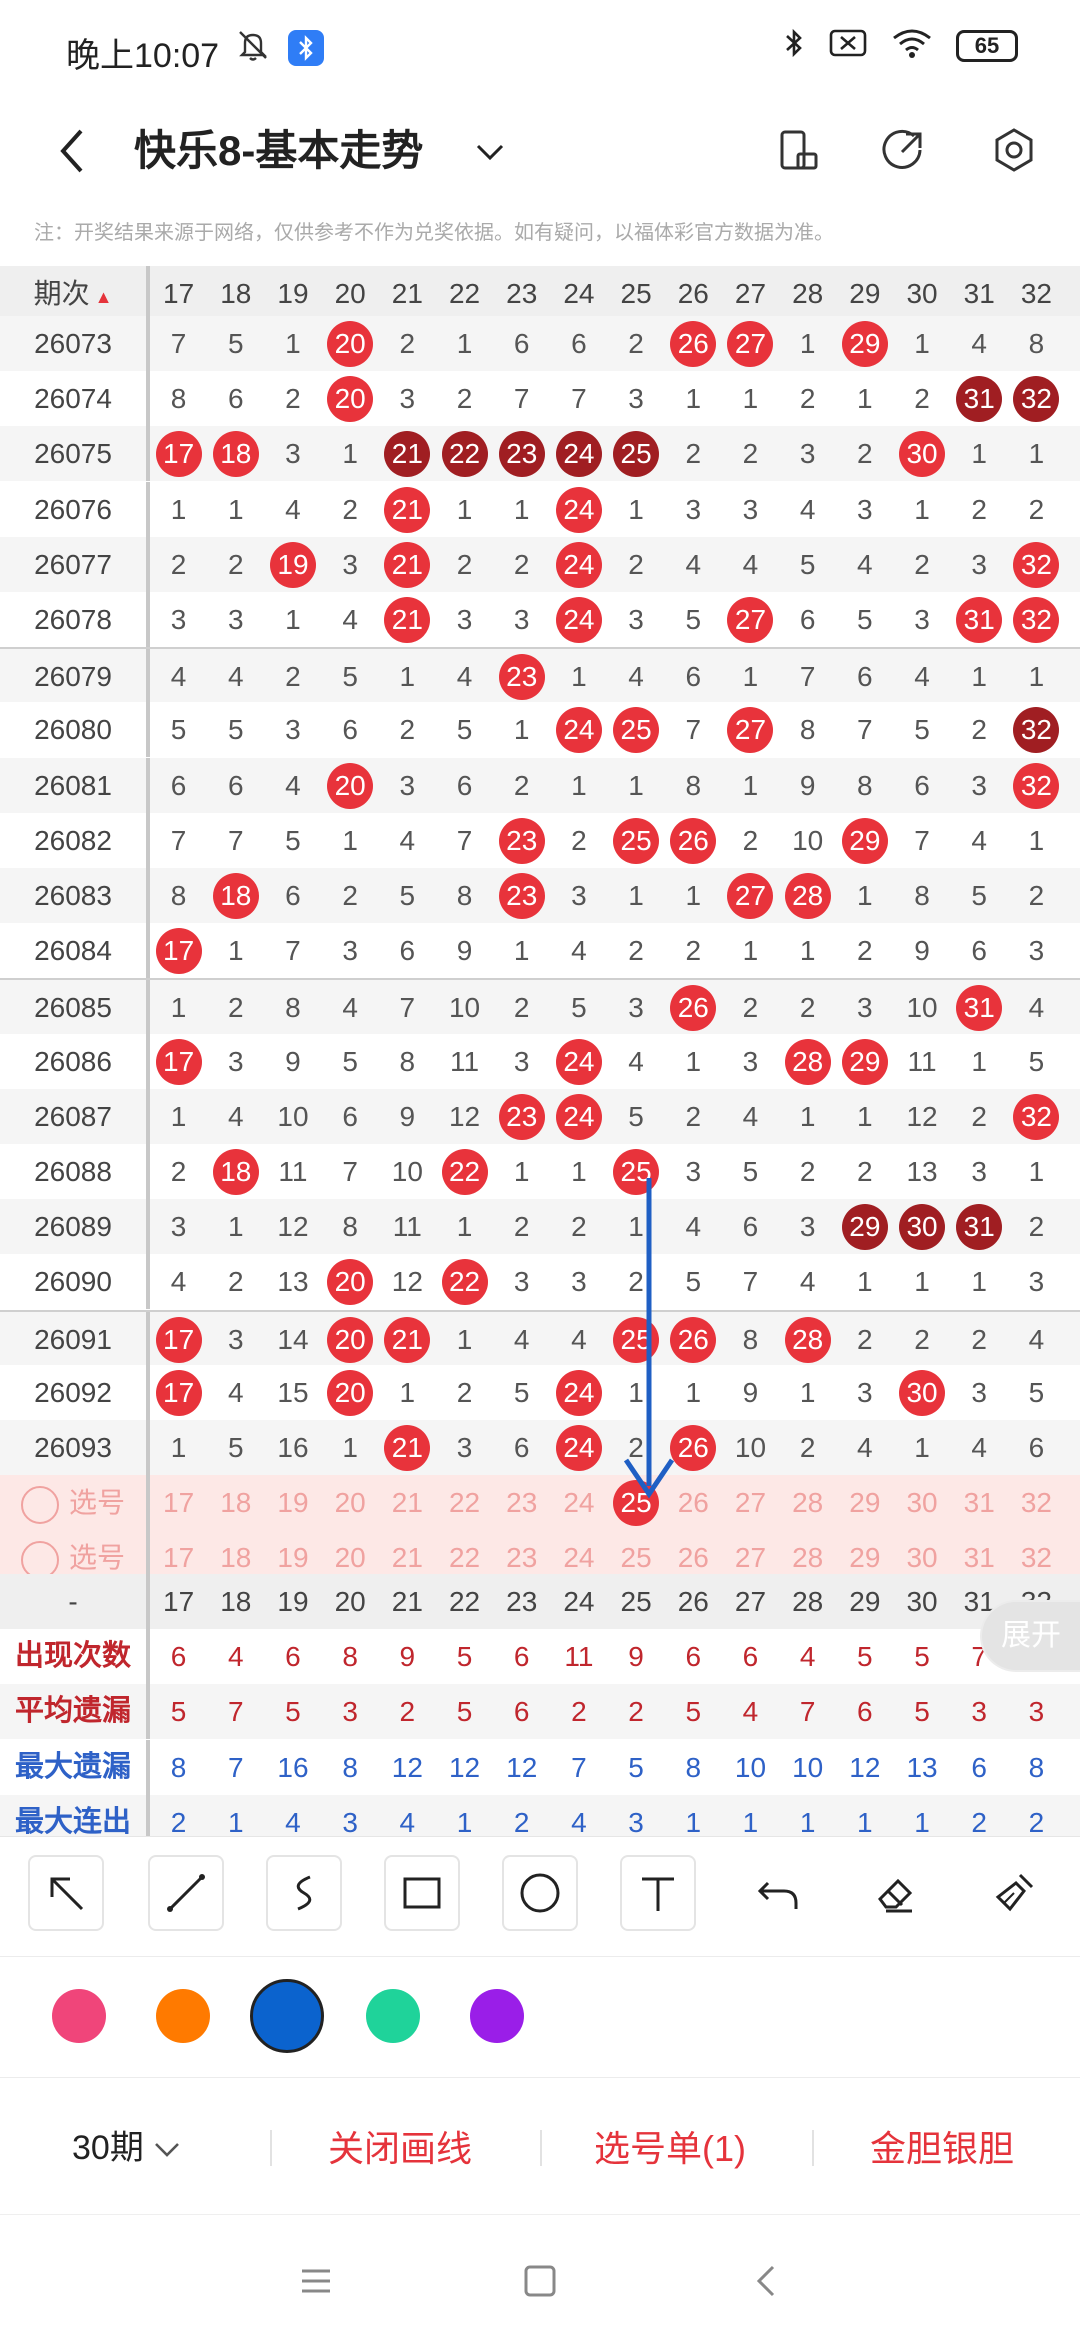  What do you see at coordinates (750, 1392) in the screenshot?
I see `miss-count-cell: 9` at bounding box center [750, 1392].